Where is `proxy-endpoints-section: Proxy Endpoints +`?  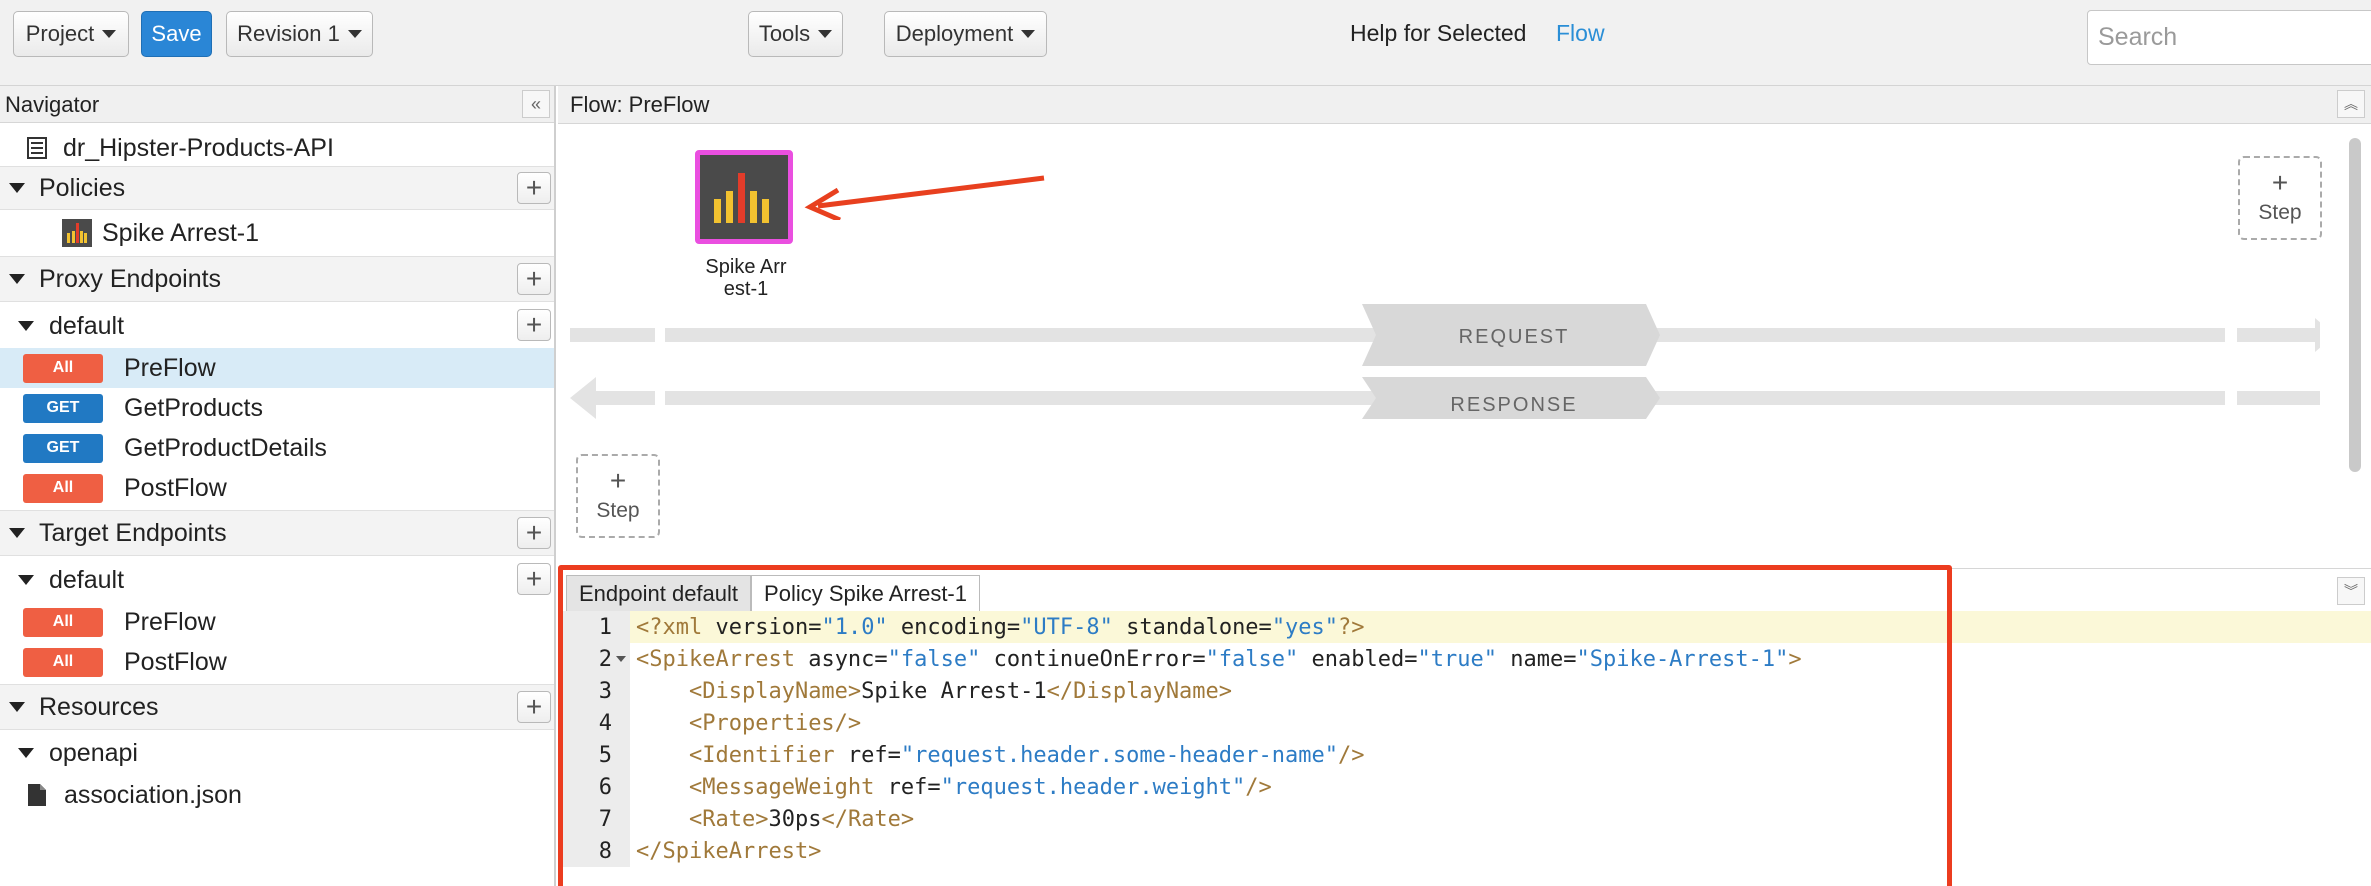 proxy-endpoints-section: Proxy Endpoints + is located at coordinates (277, 279).